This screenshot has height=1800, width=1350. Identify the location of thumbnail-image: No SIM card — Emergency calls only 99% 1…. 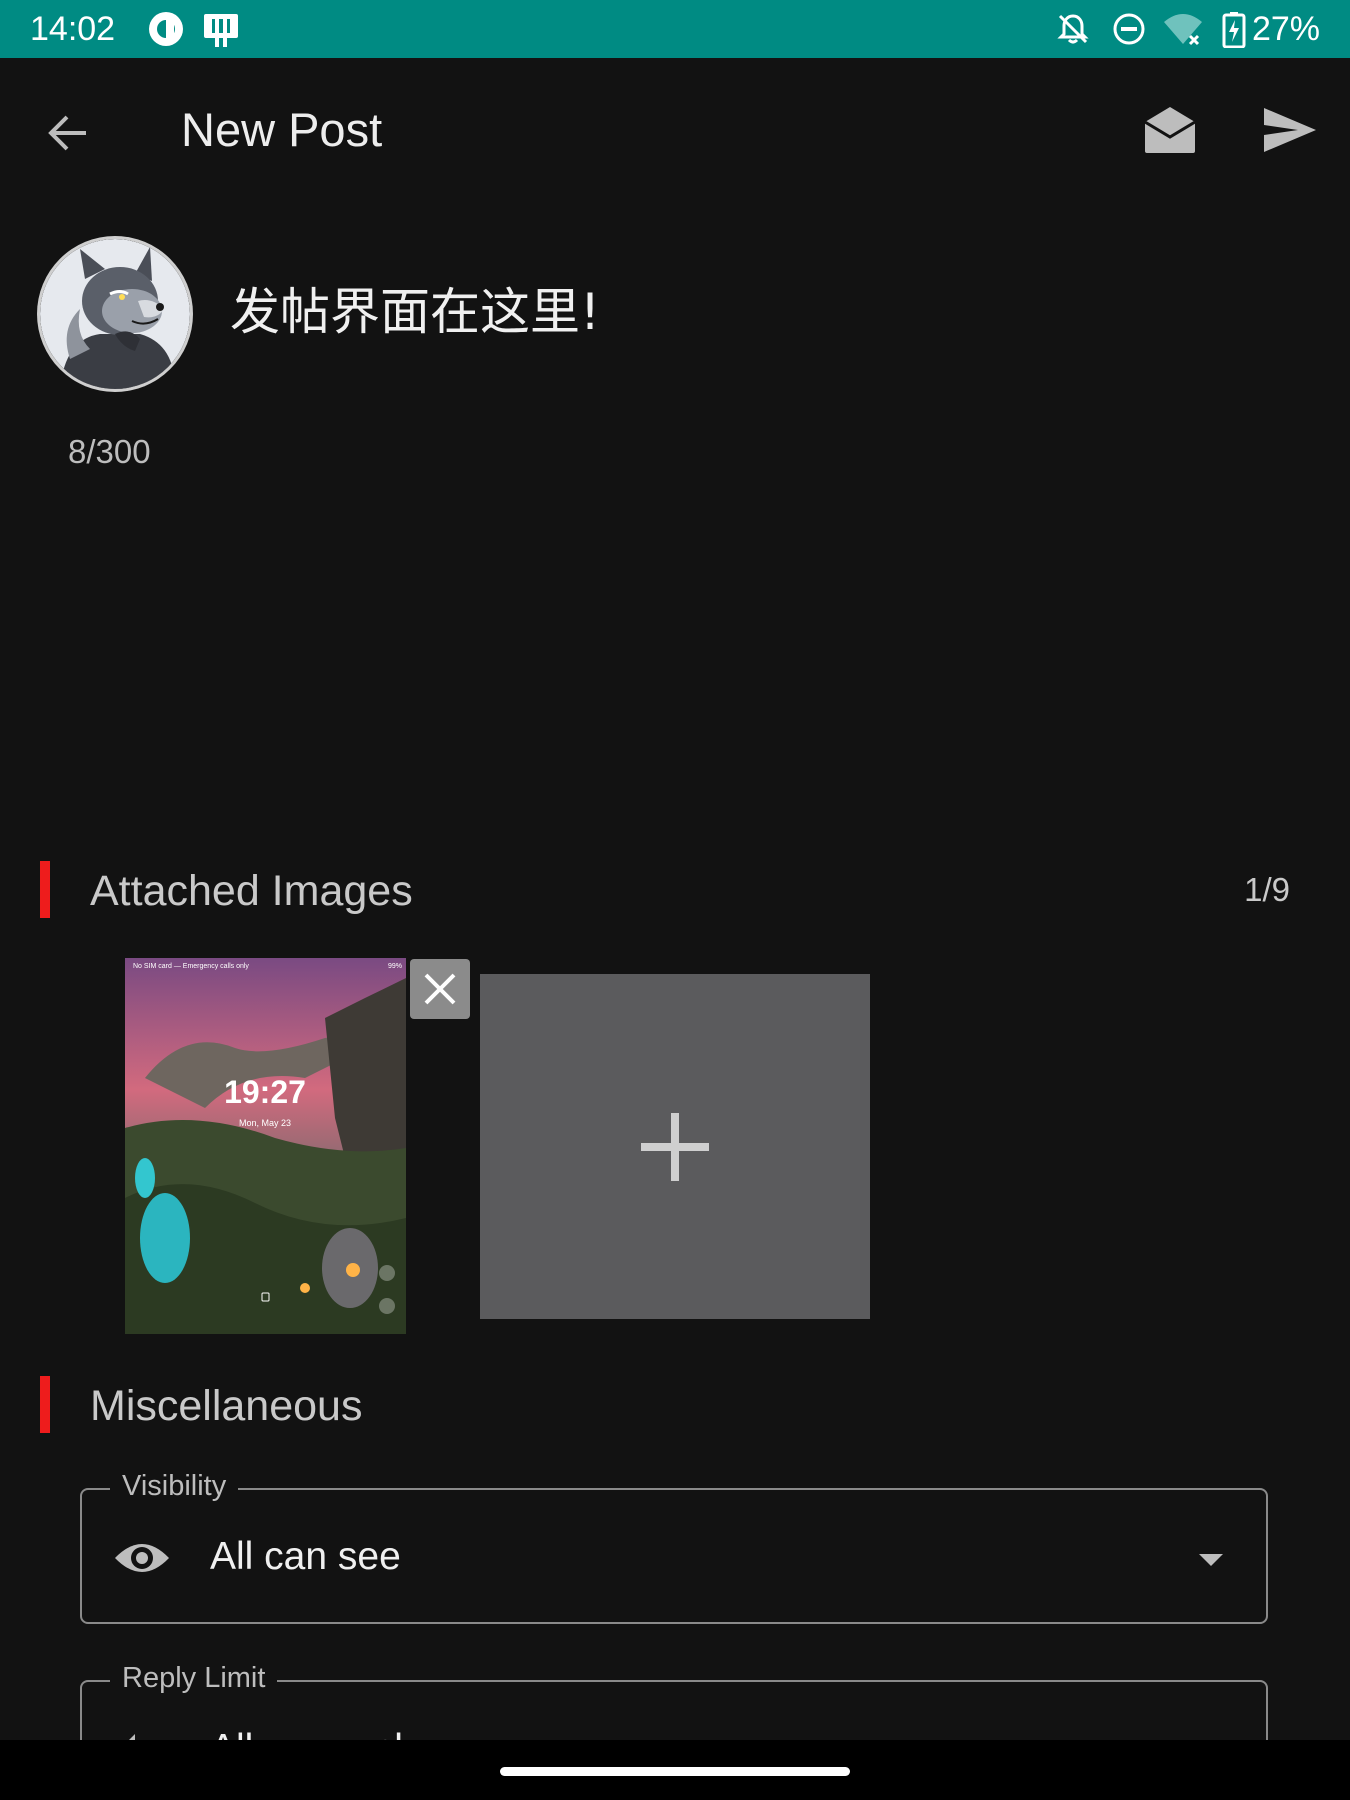
(265, 1146).